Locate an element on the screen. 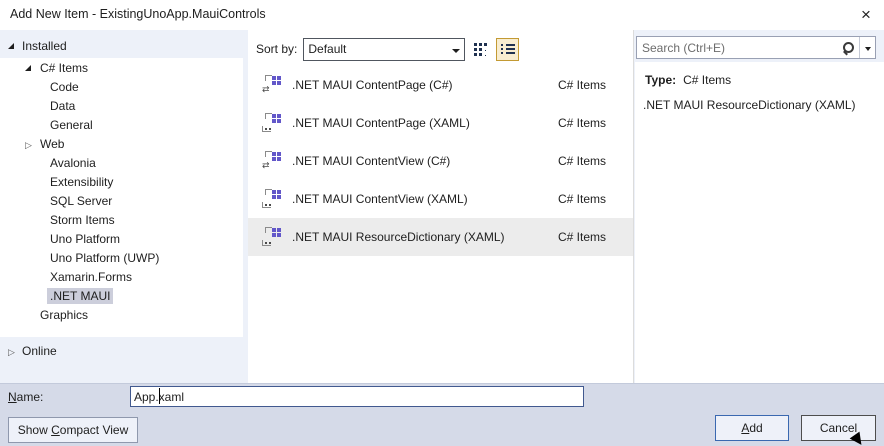 The image size is (884, 446). tree-node-label: Installed is located at coordinates (44, 46).